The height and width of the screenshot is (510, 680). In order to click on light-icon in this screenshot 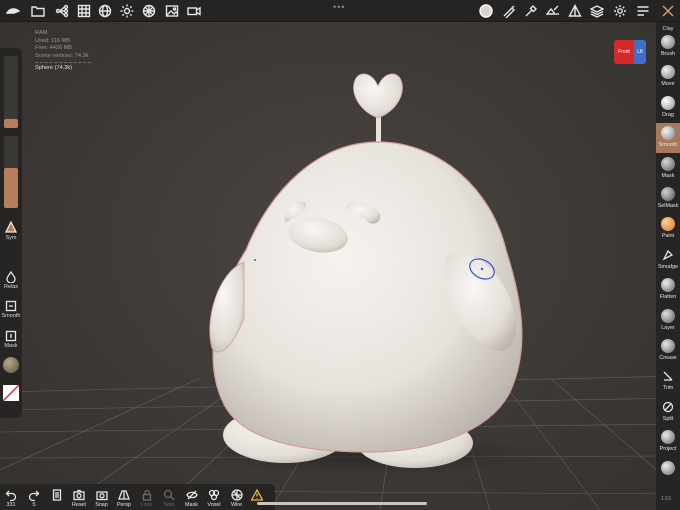, I will do `click(127, 11)`.